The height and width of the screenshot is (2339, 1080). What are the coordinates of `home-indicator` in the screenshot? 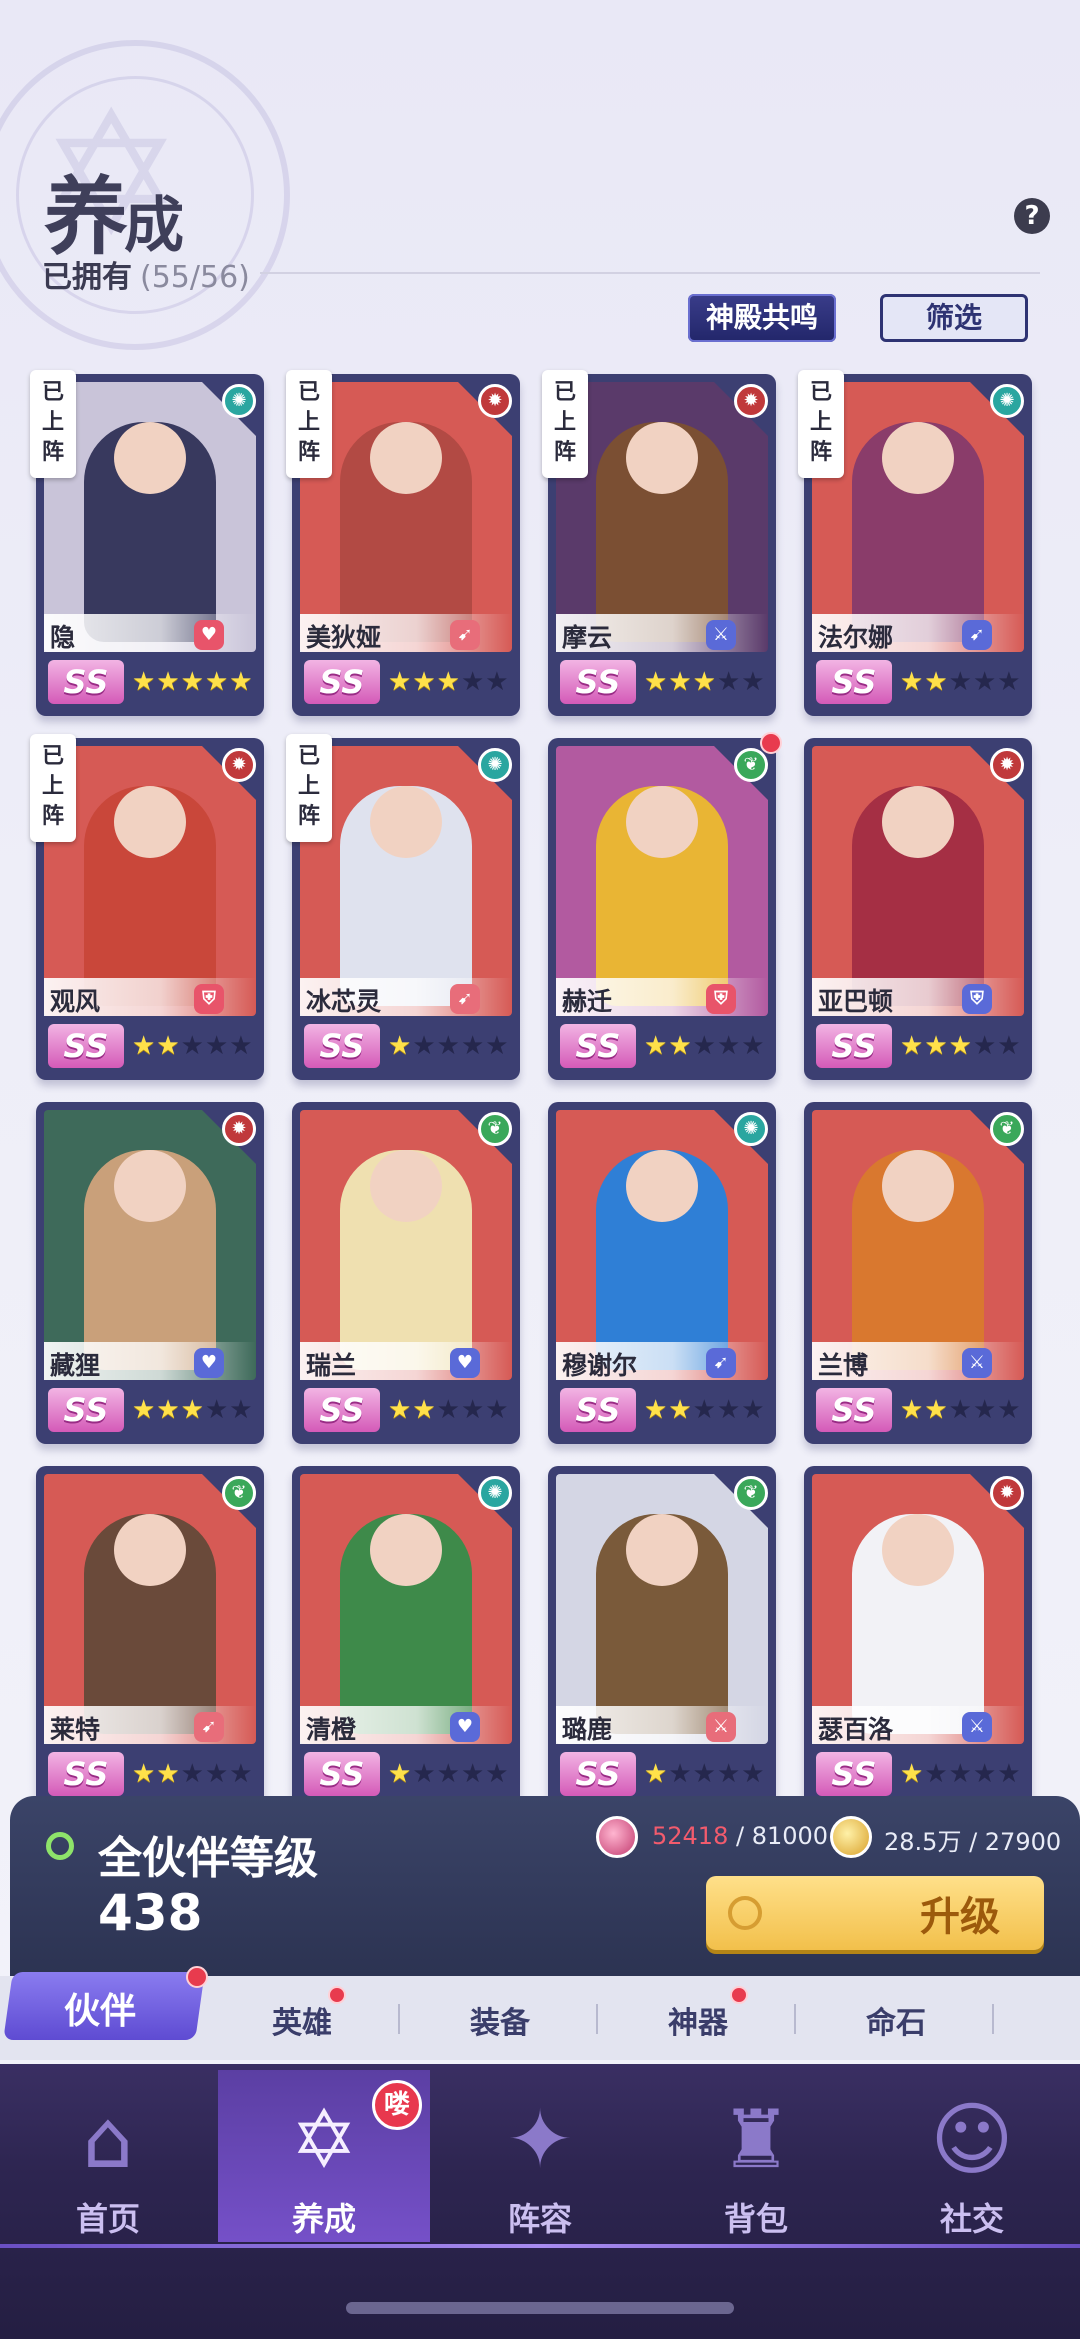 It's located at (540, 2308).